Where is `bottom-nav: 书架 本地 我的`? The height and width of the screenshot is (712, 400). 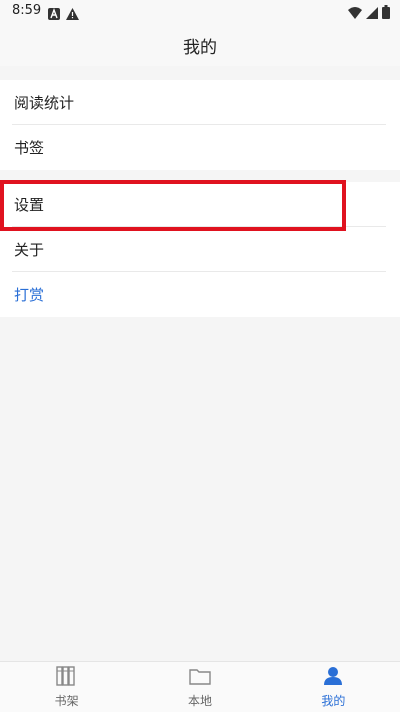
bottom-nav: 书架 本地 我的 is located at coordinates (200, 686).